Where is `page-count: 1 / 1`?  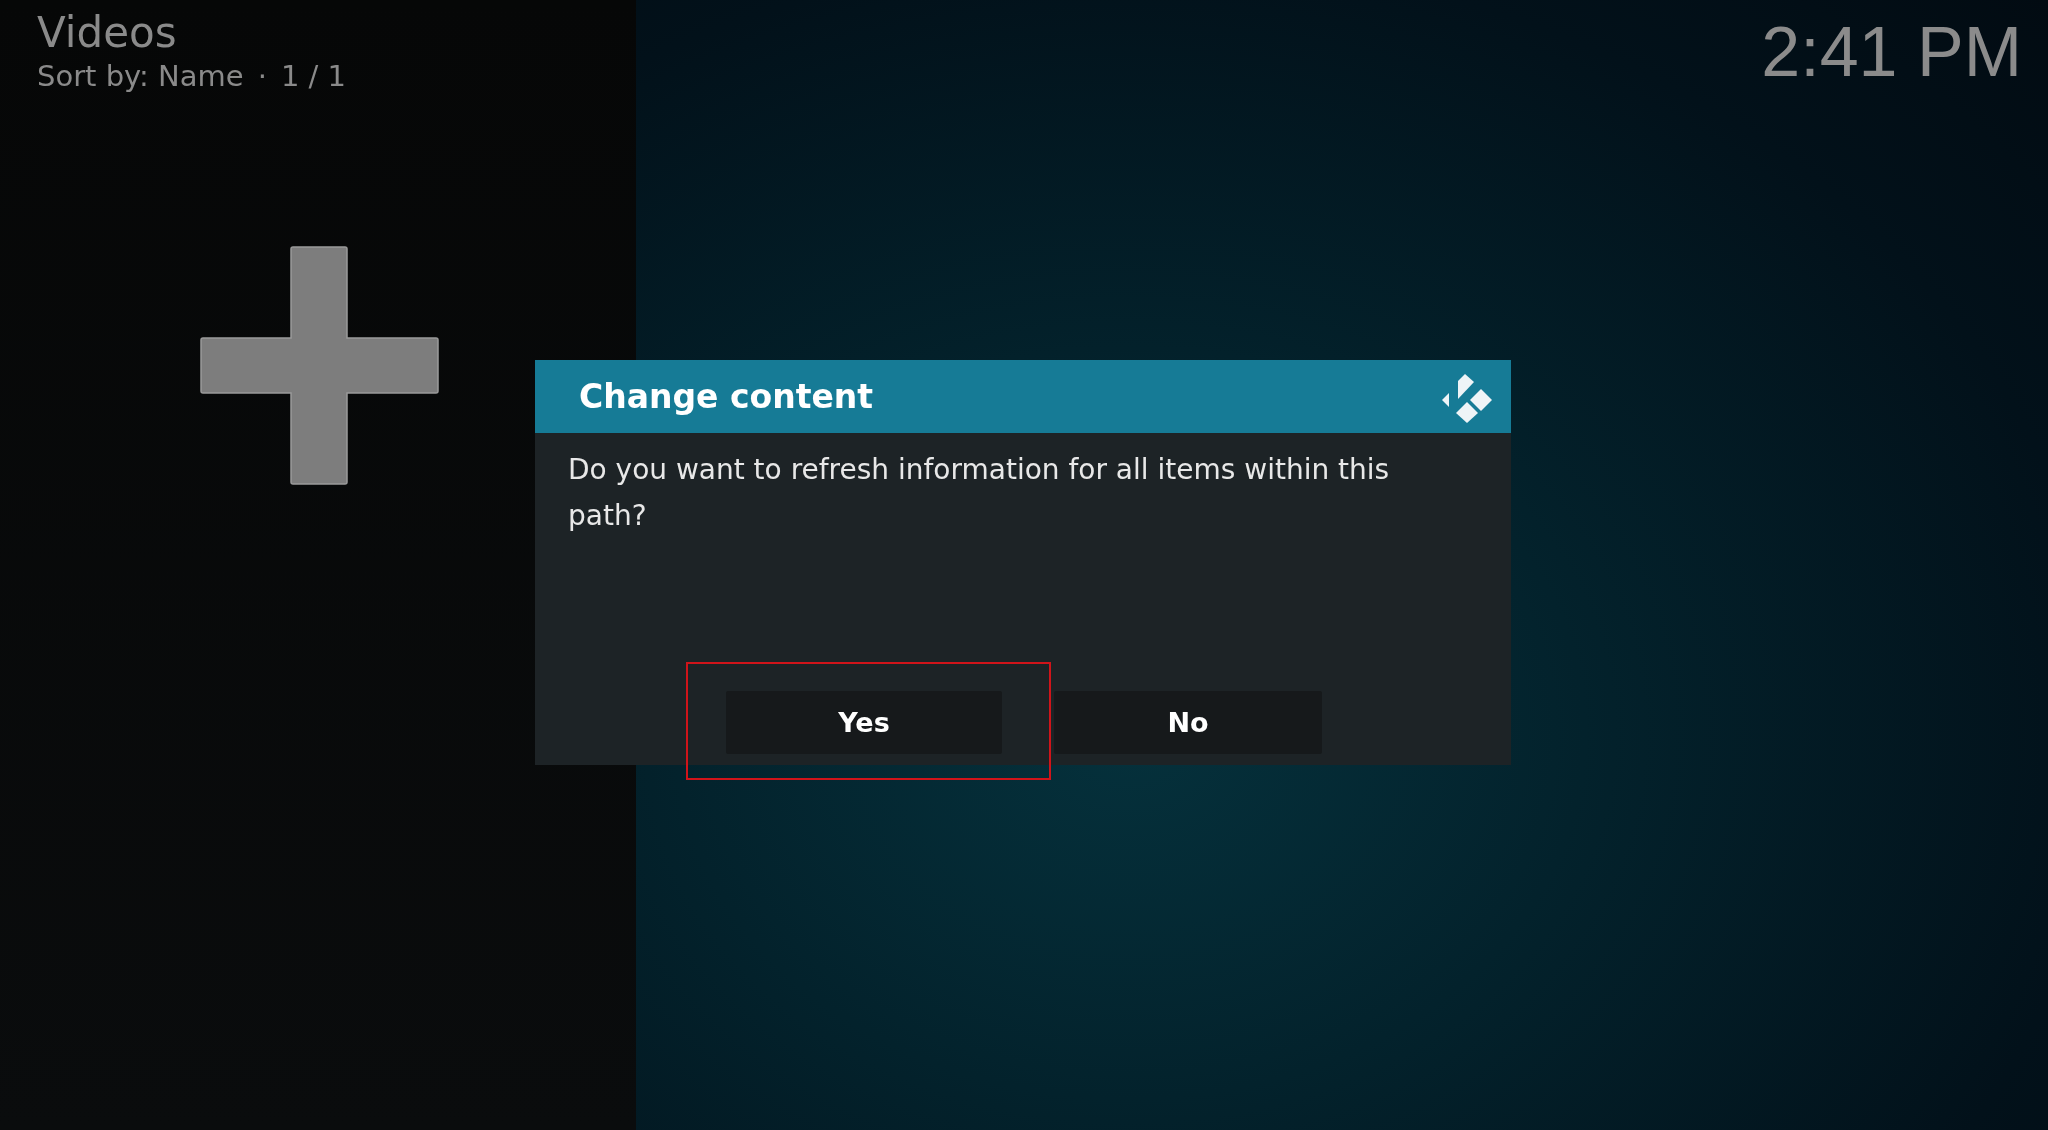 page-count: 1 / 1 is located at coordinates (313, 76).